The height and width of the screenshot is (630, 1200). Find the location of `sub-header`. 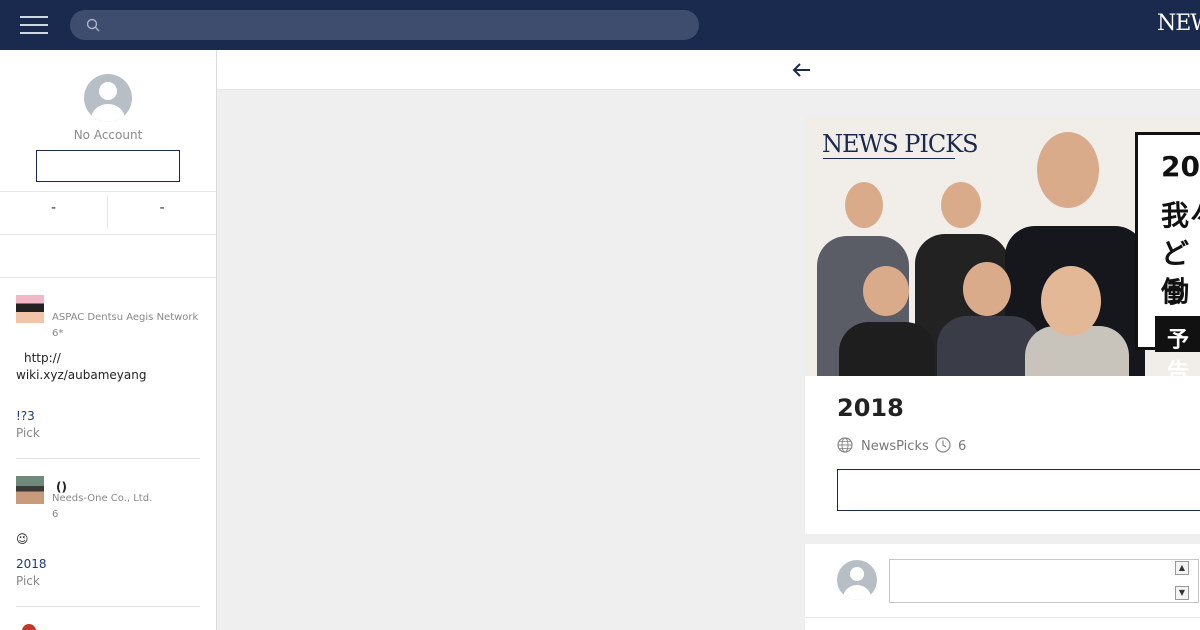

sub-header is located at coordinates (708, 70).